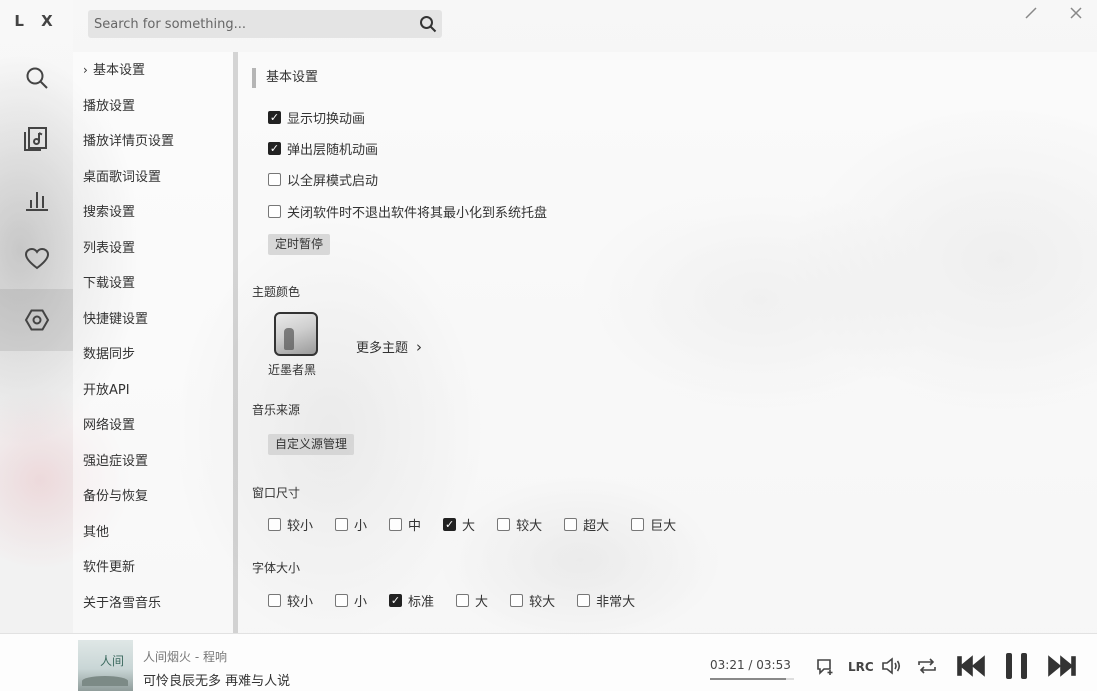 This screenshot has width=1097, height=691. Describe the element at coordinates (1076, 13) in the screenshot. I see `close-button` at that location.